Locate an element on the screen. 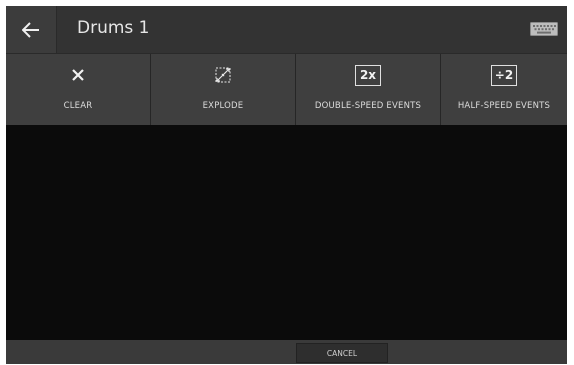 Image resolution: width=574 pixels, height=365 pixels. sequence-name: Drums 1 is located at coordinates (113, 28).